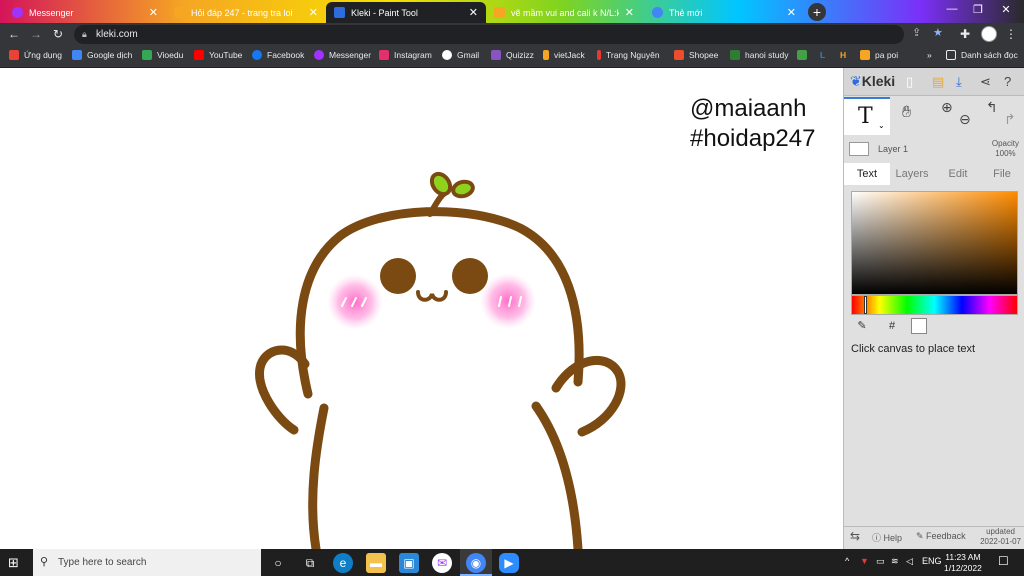 The width and height of the screenshot is (1024, 576). Describe the element at coordinates (822, 55) in the screenshot. I see `bookmark-l: L` at that location.